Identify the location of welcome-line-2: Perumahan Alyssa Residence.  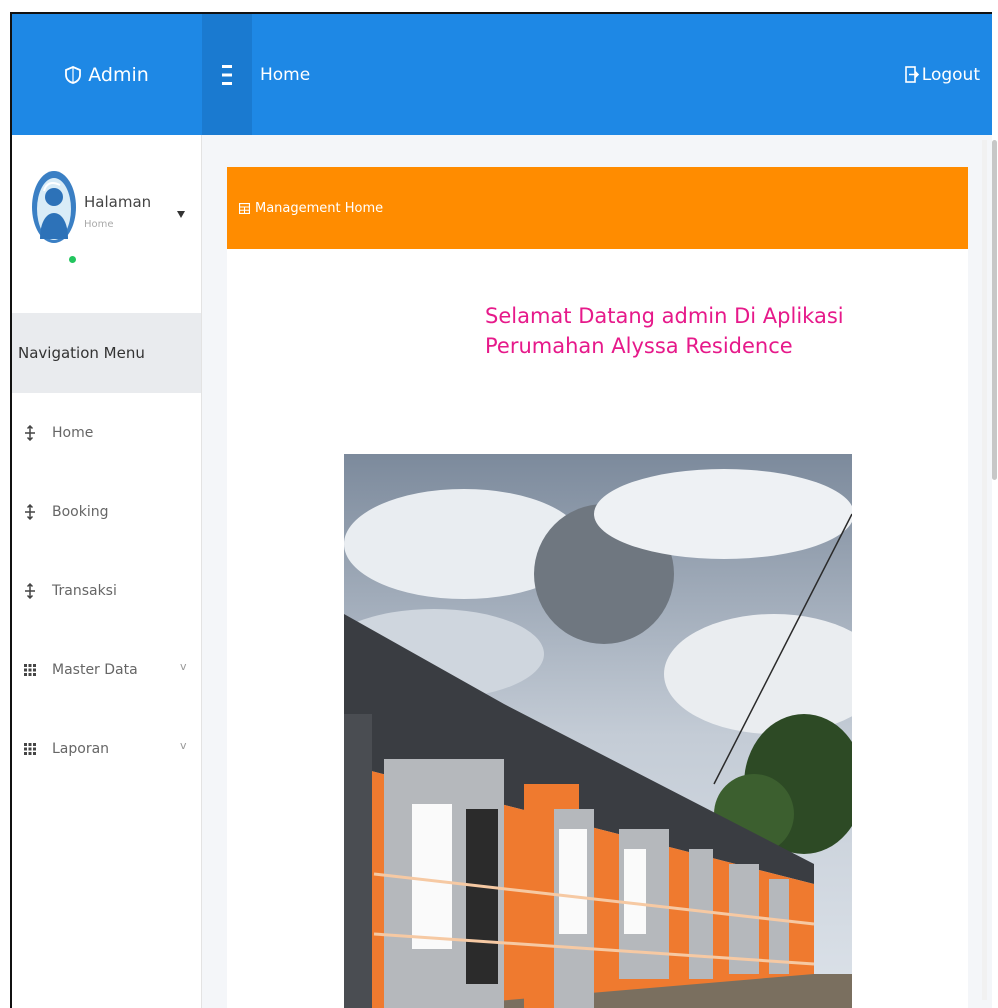
(639, 346).